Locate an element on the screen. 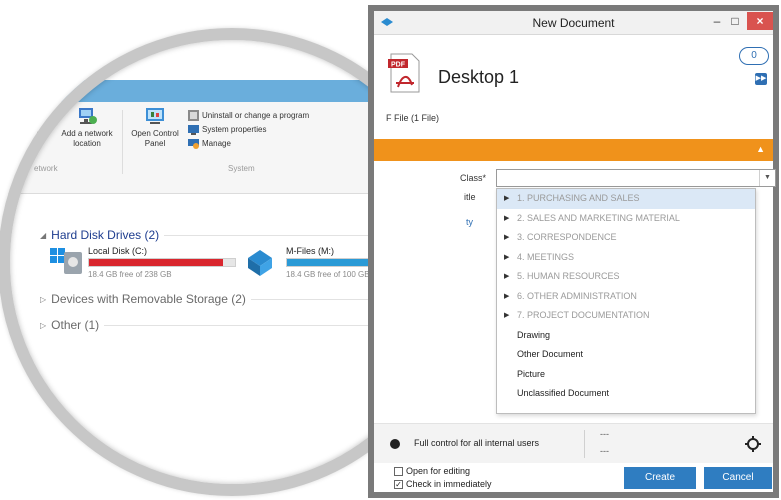 This screenshot has height=500, width=781. check-in-immediately-label: Check in immediately is located at coordinates (449, 484).